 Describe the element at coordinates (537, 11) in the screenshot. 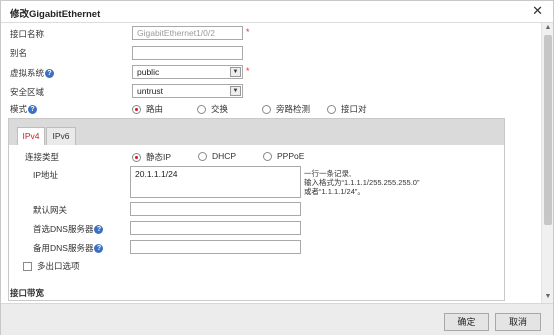

I see `close-icon: ✕` at that location.